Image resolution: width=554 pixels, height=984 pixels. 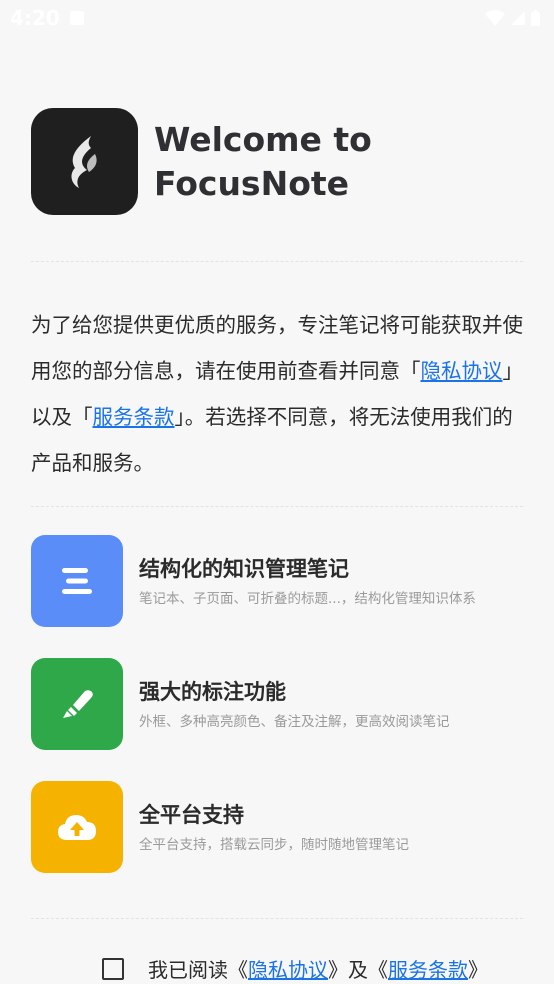 What do you see at coordinates (263, 162) in the screenshot?
I see `welcome-title: Welcome to FocusNote` at bounding box center [263, 162].